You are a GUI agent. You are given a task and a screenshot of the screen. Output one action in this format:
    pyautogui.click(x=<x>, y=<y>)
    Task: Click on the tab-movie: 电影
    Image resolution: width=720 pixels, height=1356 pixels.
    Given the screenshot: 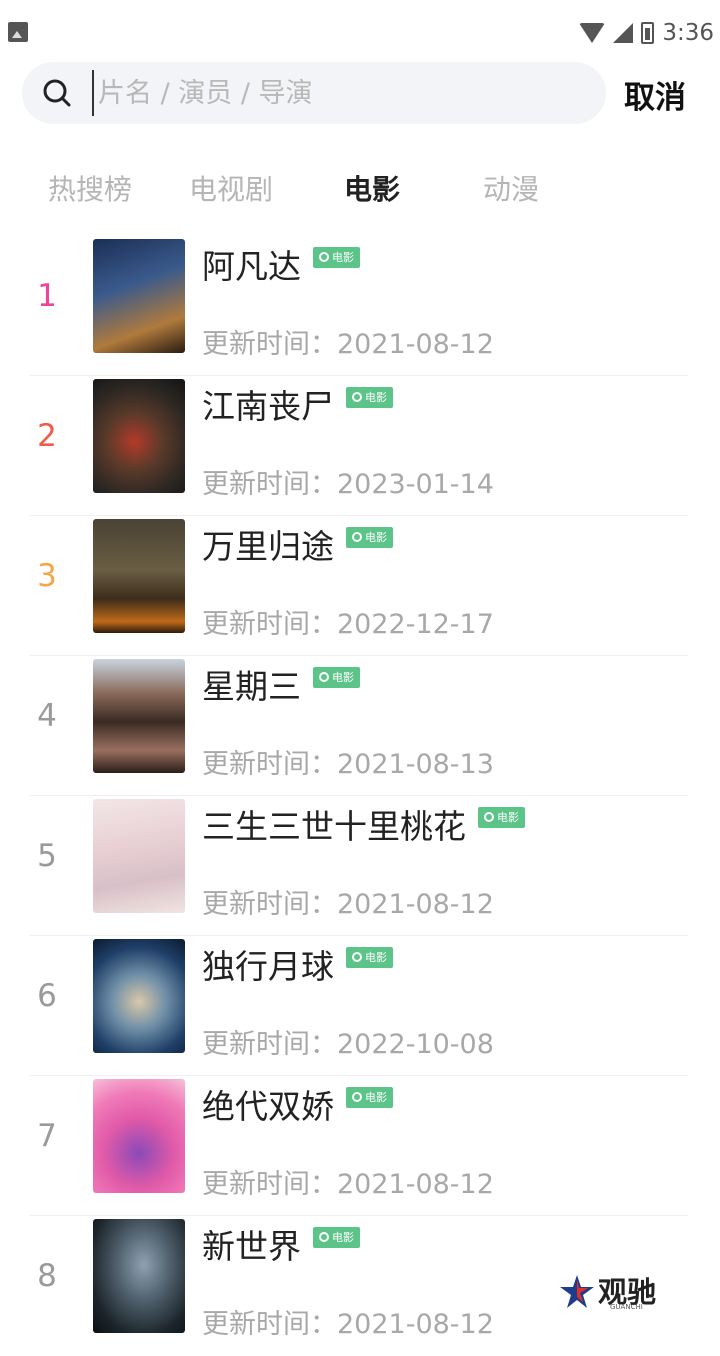 What is the action you would take?
    pyautogui.click(x=372, y=188)
    